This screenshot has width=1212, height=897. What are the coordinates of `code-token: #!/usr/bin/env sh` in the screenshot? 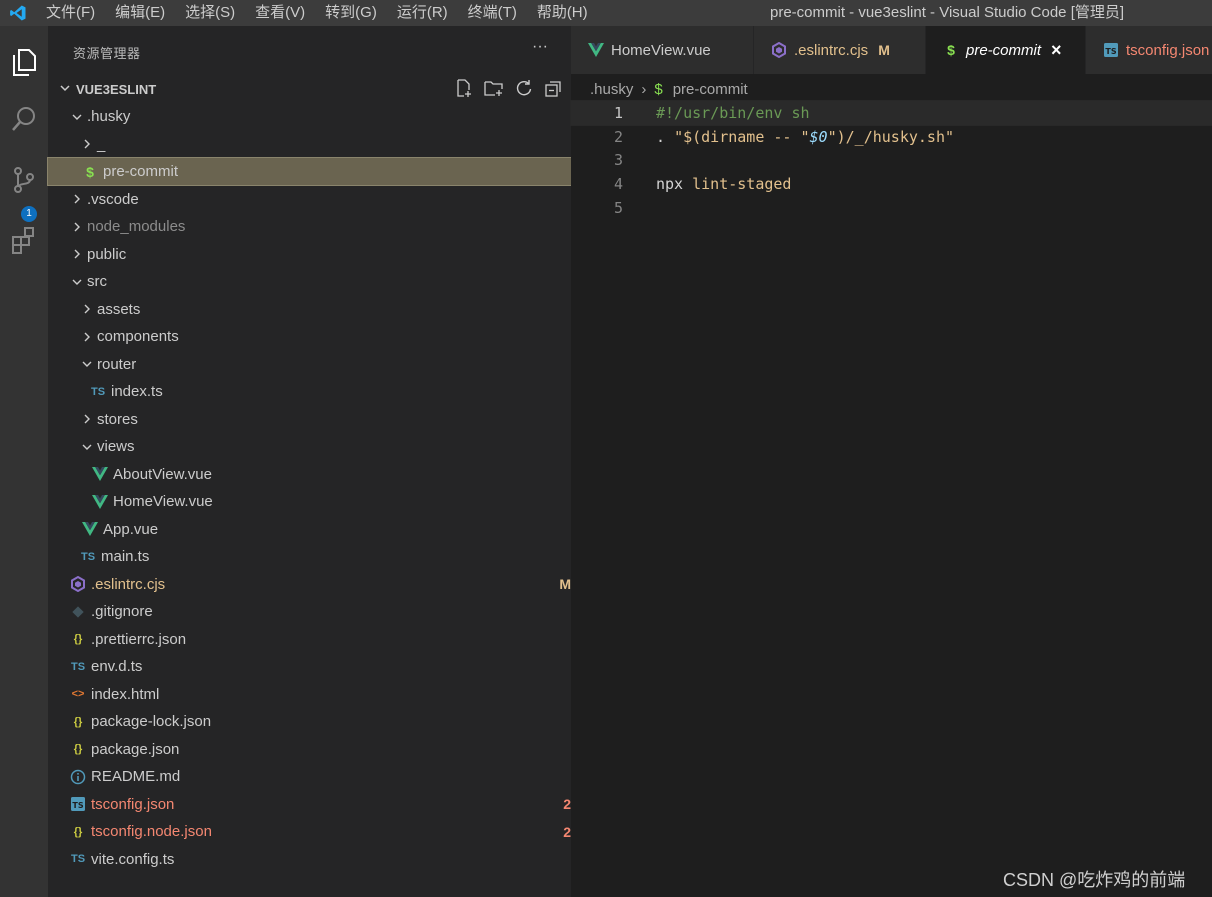 It's located at (733, 113).